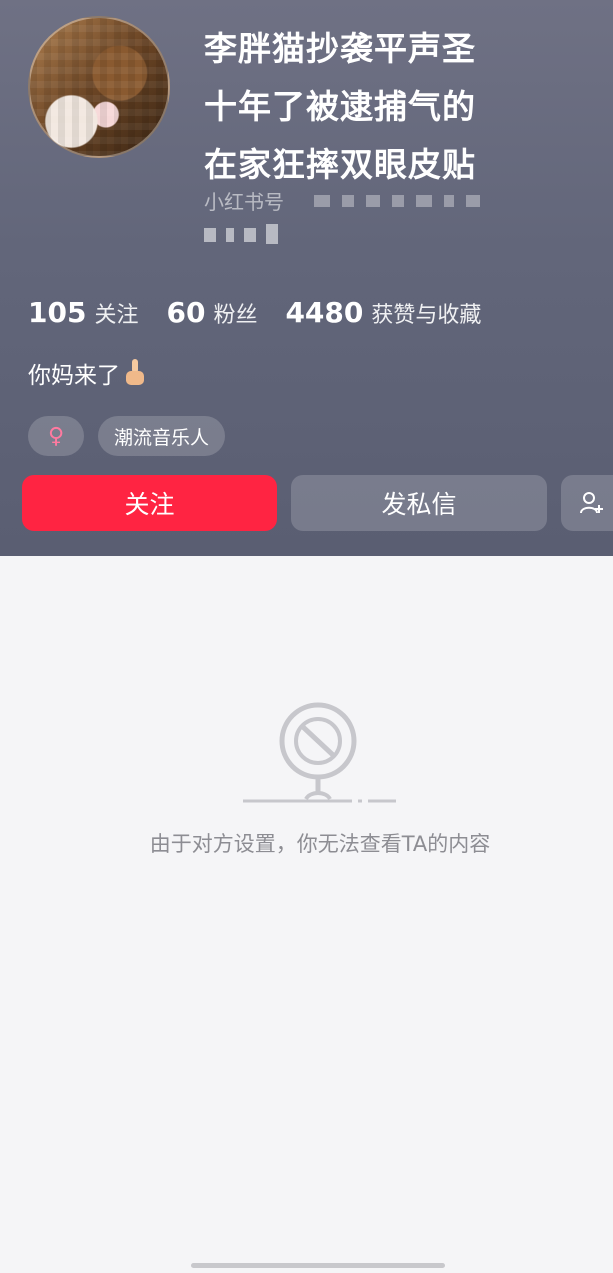 The width and height of the screenshot is (613, 1273). I want to click on redbook-id-label: 小红书号, so click(244, 202).